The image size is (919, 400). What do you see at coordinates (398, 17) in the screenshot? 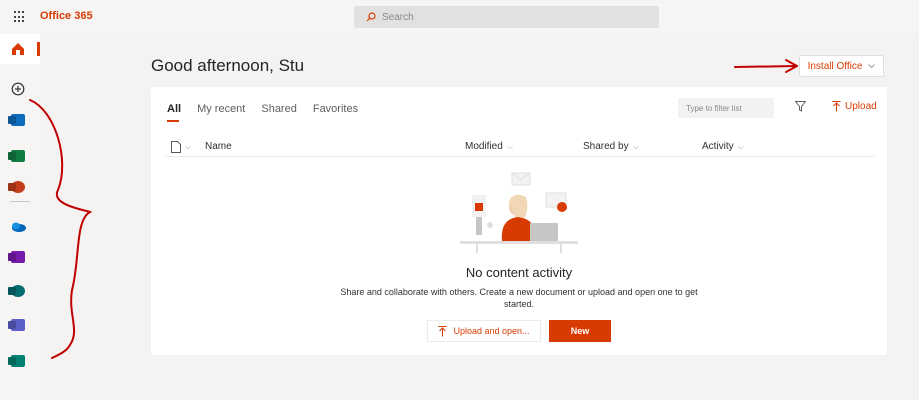
I see `search-placeholder: Search` at bounding box center [398, 17].